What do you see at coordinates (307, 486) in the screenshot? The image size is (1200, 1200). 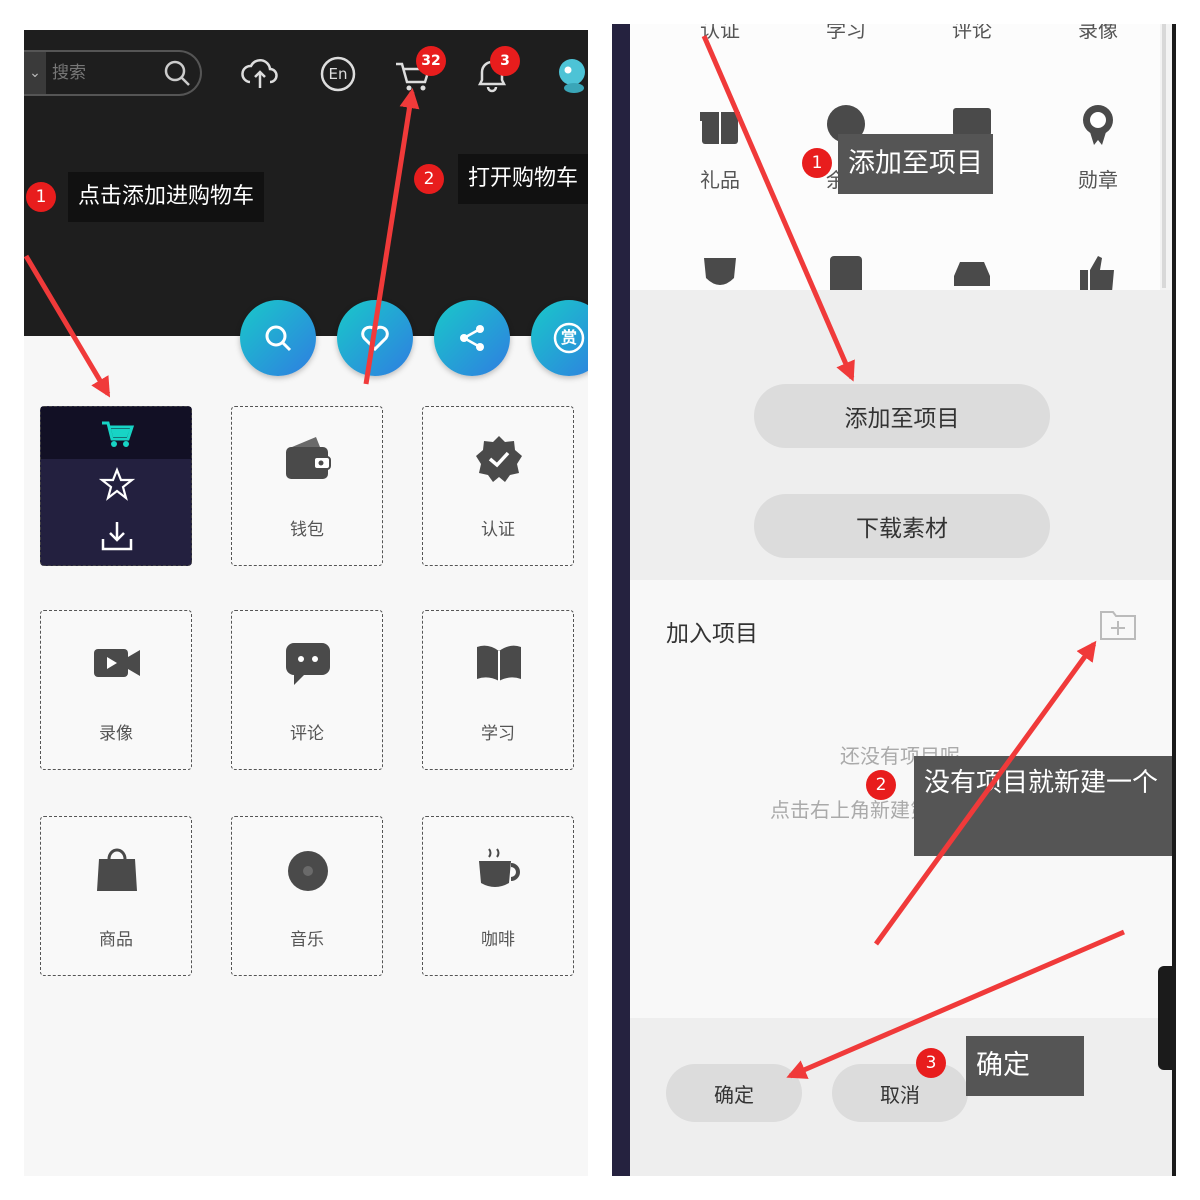 I see `card-wallet: 钱包` at bounding box center [307, 486].